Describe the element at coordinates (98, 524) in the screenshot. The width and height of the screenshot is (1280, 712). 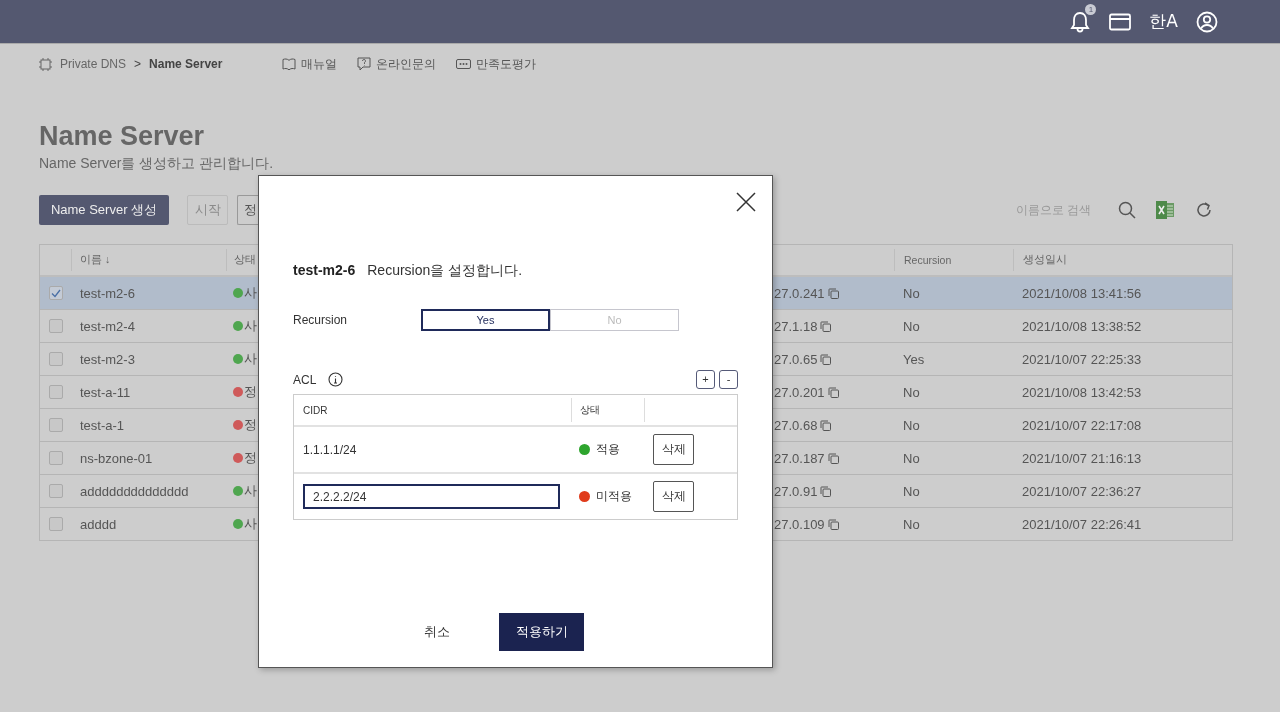
I see `server-name: adddd` at that location.